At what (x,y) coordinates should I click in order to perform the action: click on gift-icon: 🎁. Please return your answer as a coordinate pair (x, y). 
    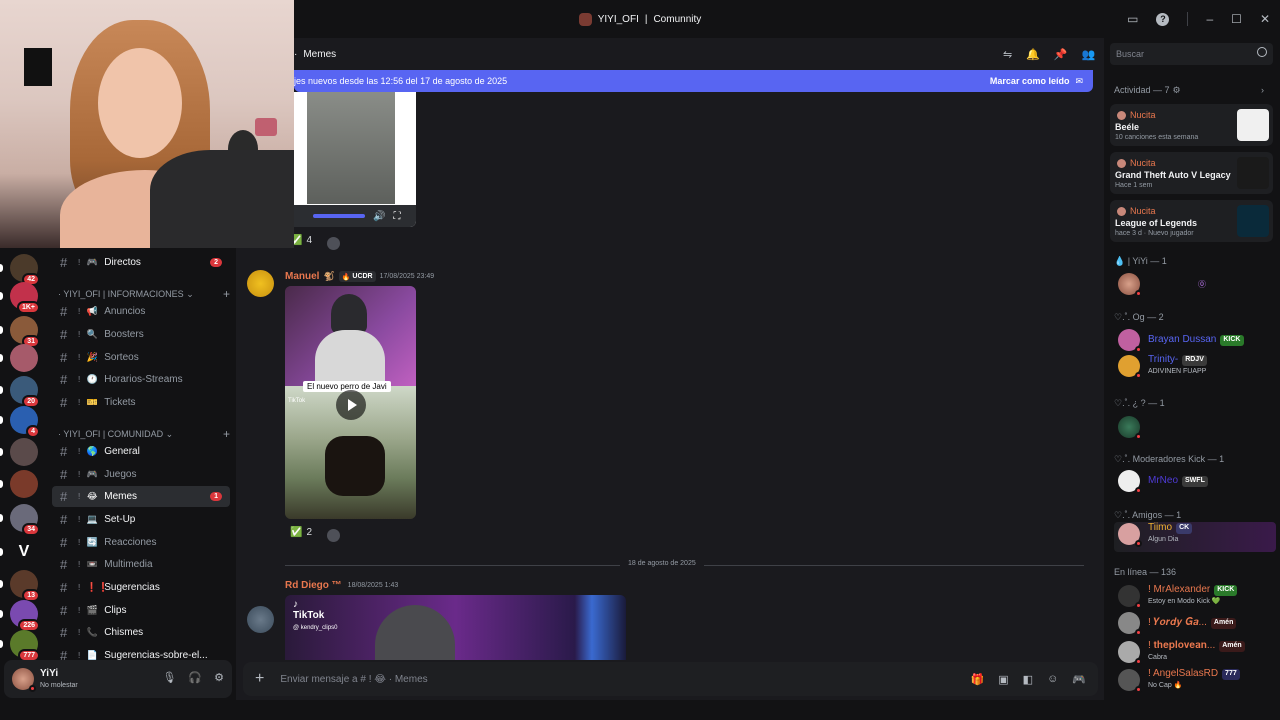
    Looking at the image, I should click on (978, 679).